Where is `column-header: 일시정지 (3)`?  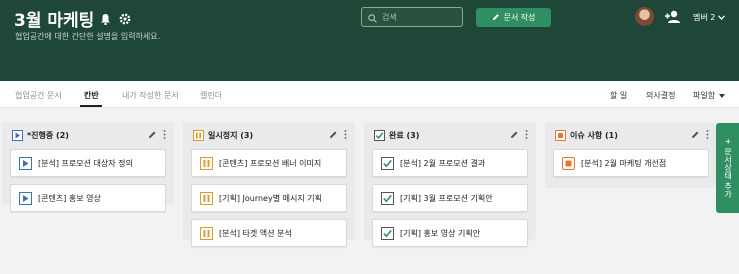 column-header: 일시정지 (3) is located at coordinates (269, 135).